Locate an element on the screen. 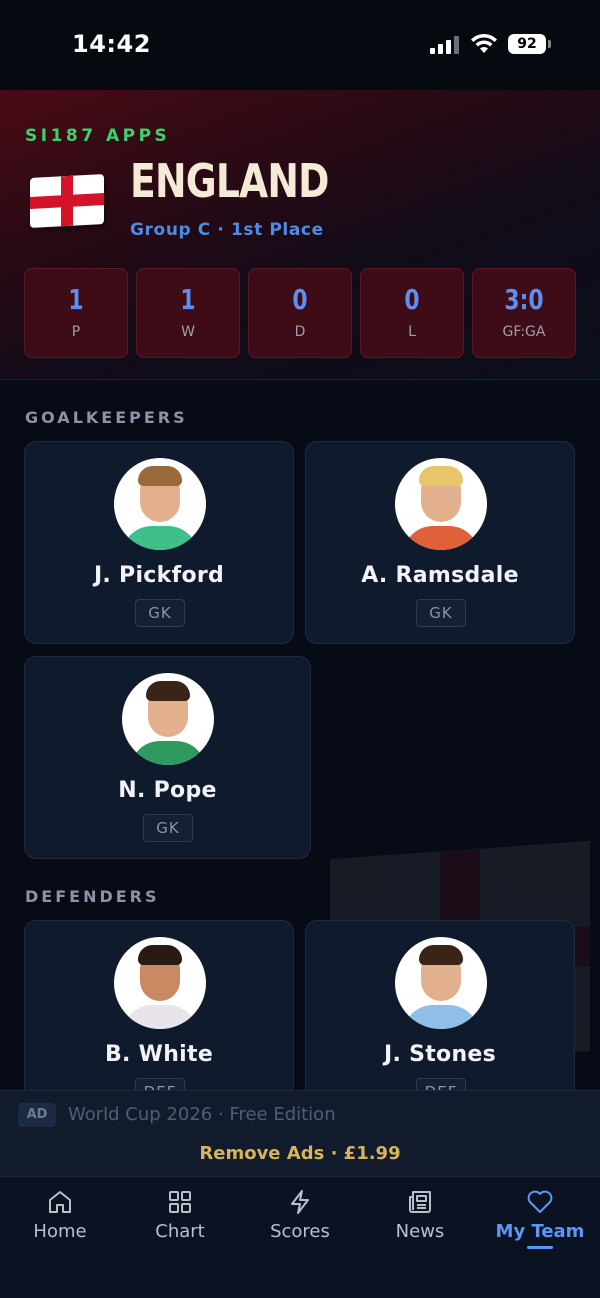 This screenshot has height=1298, width=600. tab-scores: Scores is located at coordinates (300, 1215).